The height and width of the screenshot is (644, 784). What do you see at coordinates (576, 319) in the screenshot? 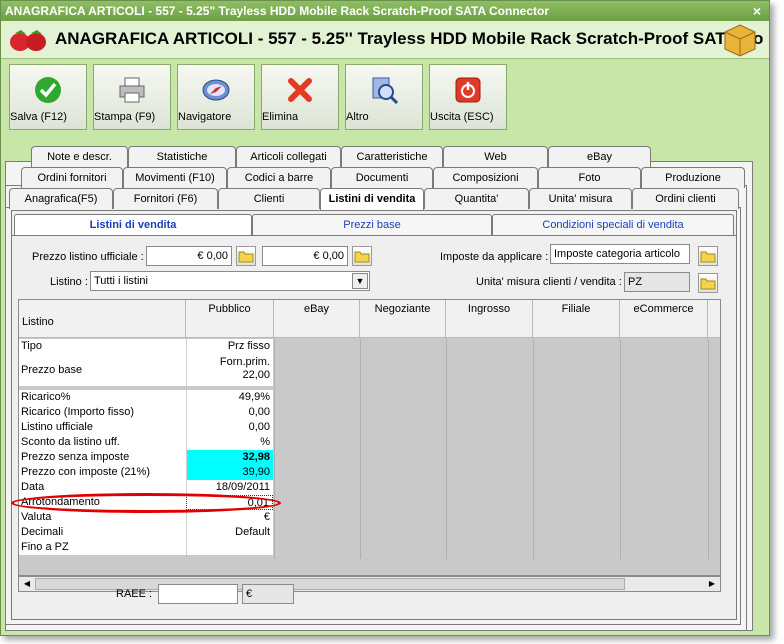
I see `column-header-branch: Filiale` at bounding box center [576, 319].